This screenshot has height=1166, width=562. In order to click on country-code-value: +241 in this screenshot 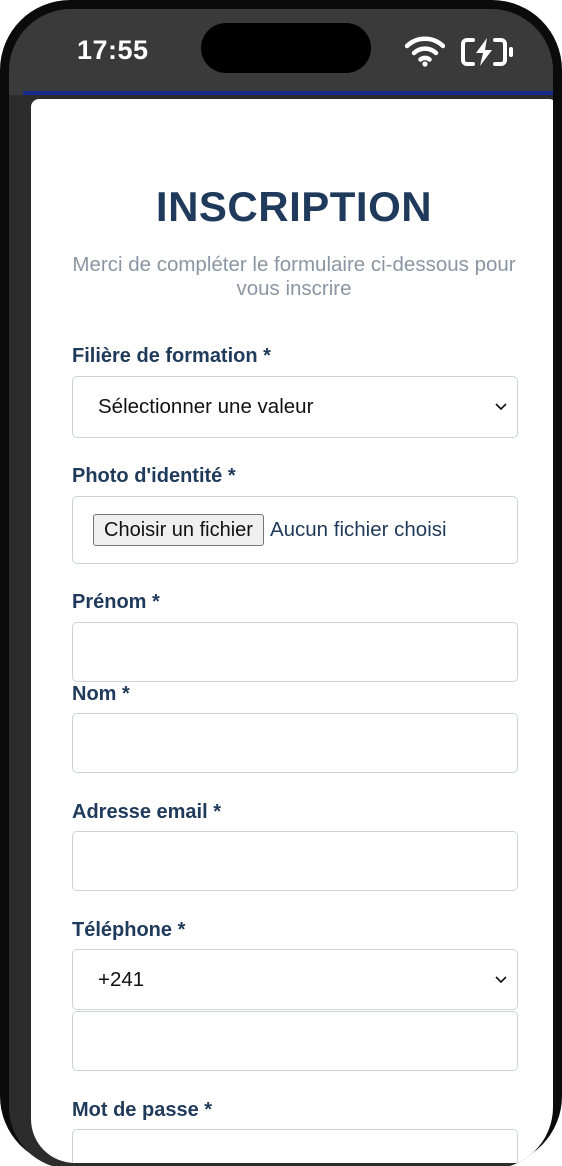, I will do `click(121, 979)`.